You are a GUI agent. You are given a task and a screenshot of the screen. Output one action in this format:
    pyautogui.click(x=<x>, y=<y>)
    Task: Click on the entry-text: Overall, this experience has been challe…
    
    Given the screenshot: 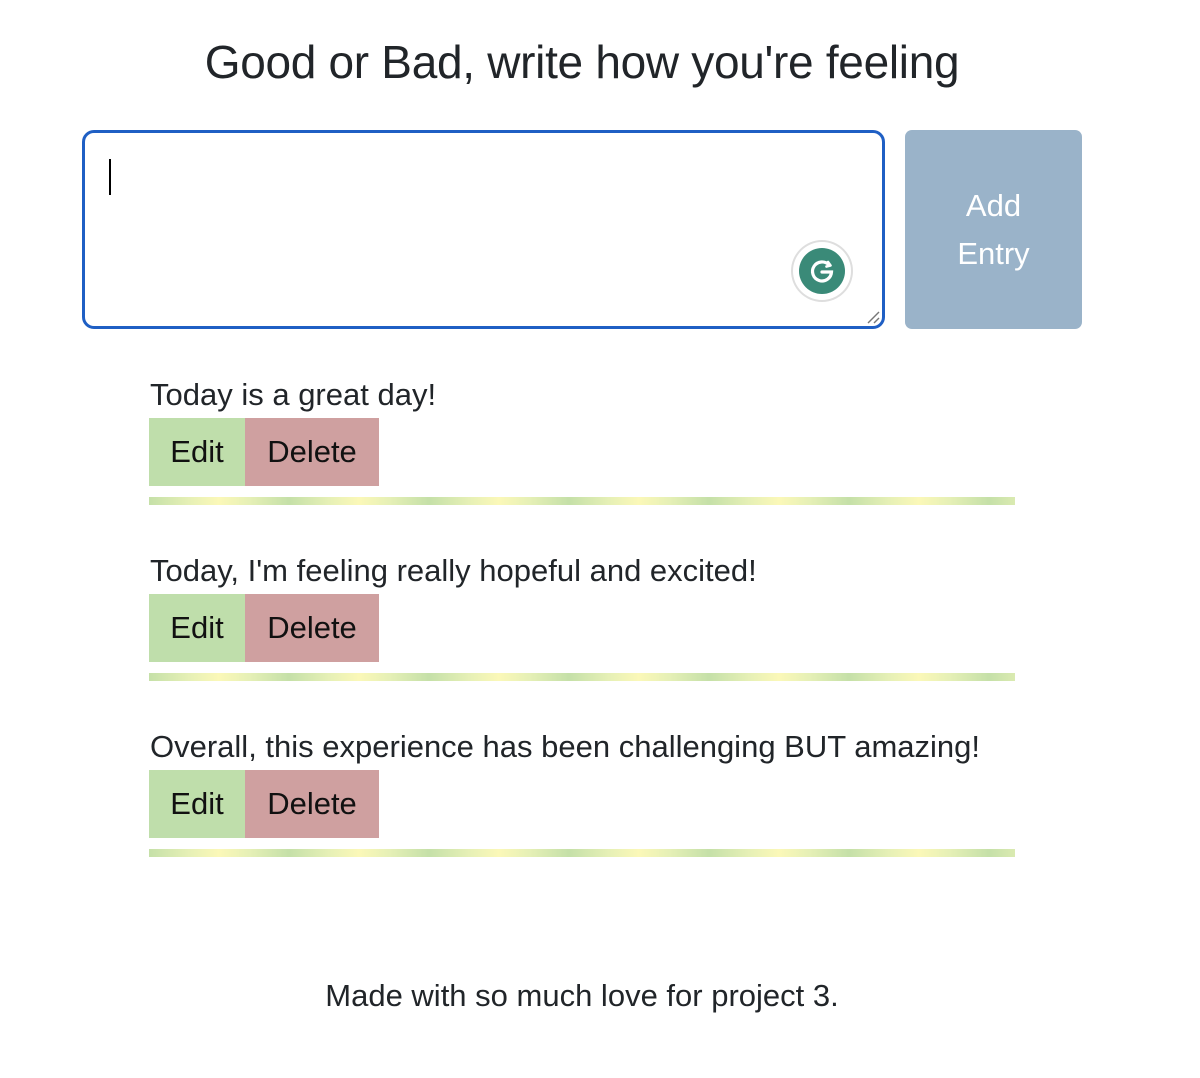 What is the action you would take?
    pyautogui.click(x=565, y=746)
    